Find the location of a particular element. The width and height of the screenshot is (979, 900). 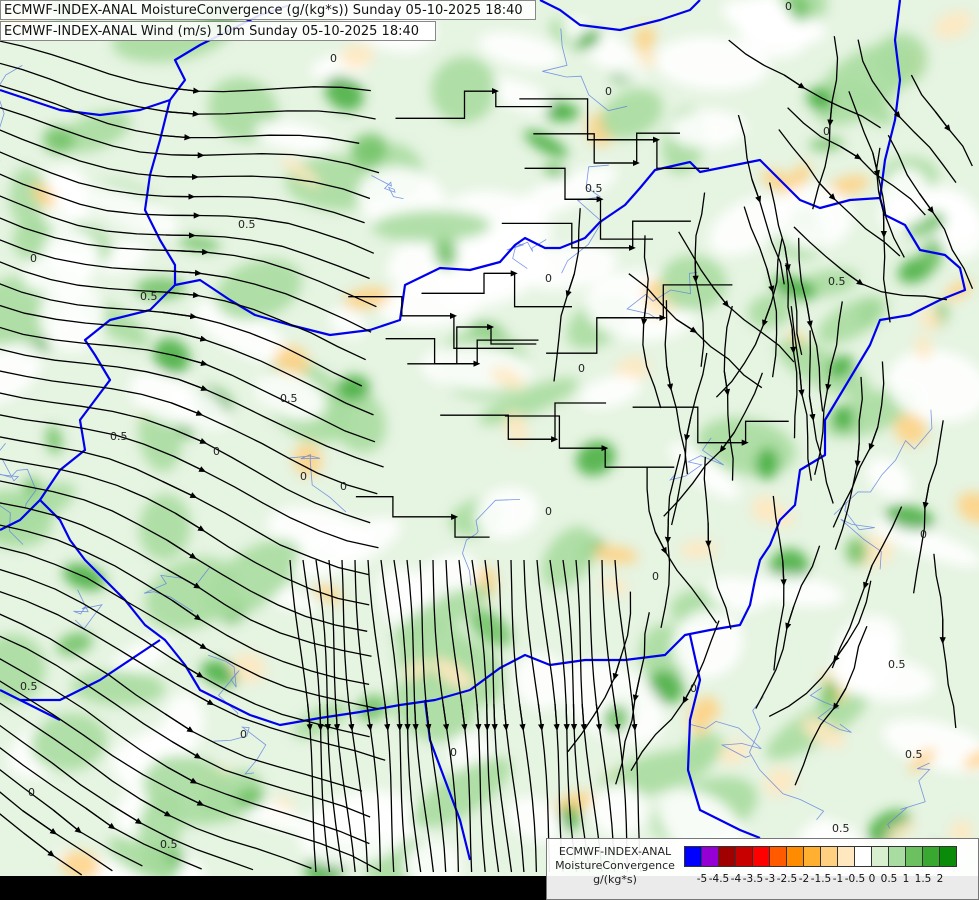

legend-tick: -4.5 is located at coordinates (719, 879).